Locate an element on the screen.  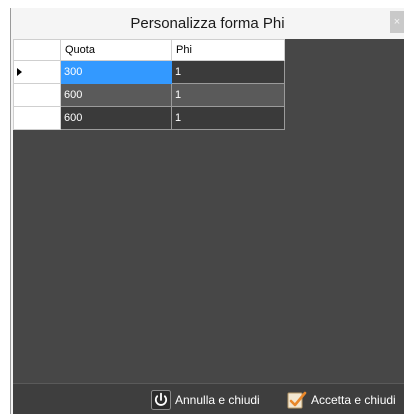
cancel-and-close-button: Annulla e chiudi is located at coordinates (205, 399).